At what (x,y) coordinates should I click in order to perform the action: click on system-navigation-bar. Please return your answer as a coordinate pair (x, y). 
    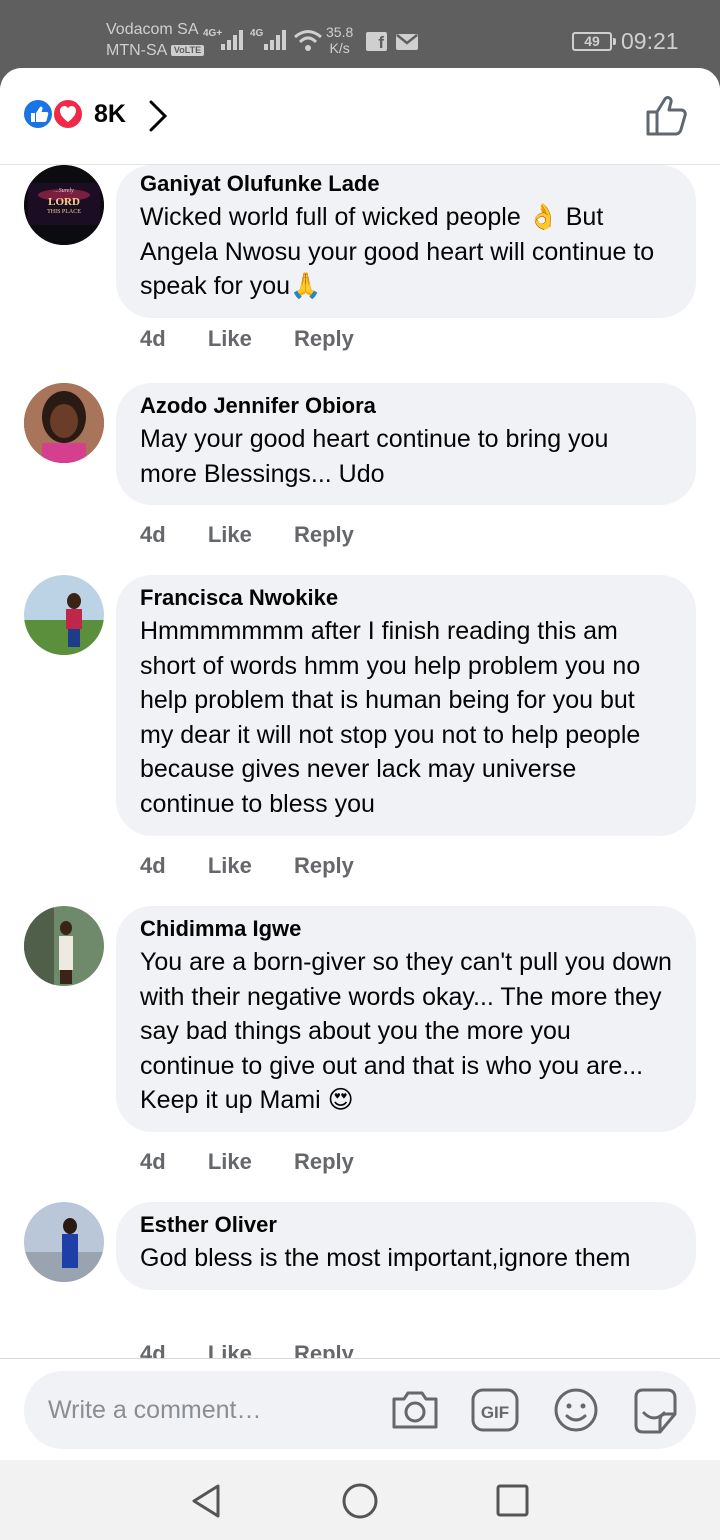
    Looking at the image, I should click on (360, 1500).